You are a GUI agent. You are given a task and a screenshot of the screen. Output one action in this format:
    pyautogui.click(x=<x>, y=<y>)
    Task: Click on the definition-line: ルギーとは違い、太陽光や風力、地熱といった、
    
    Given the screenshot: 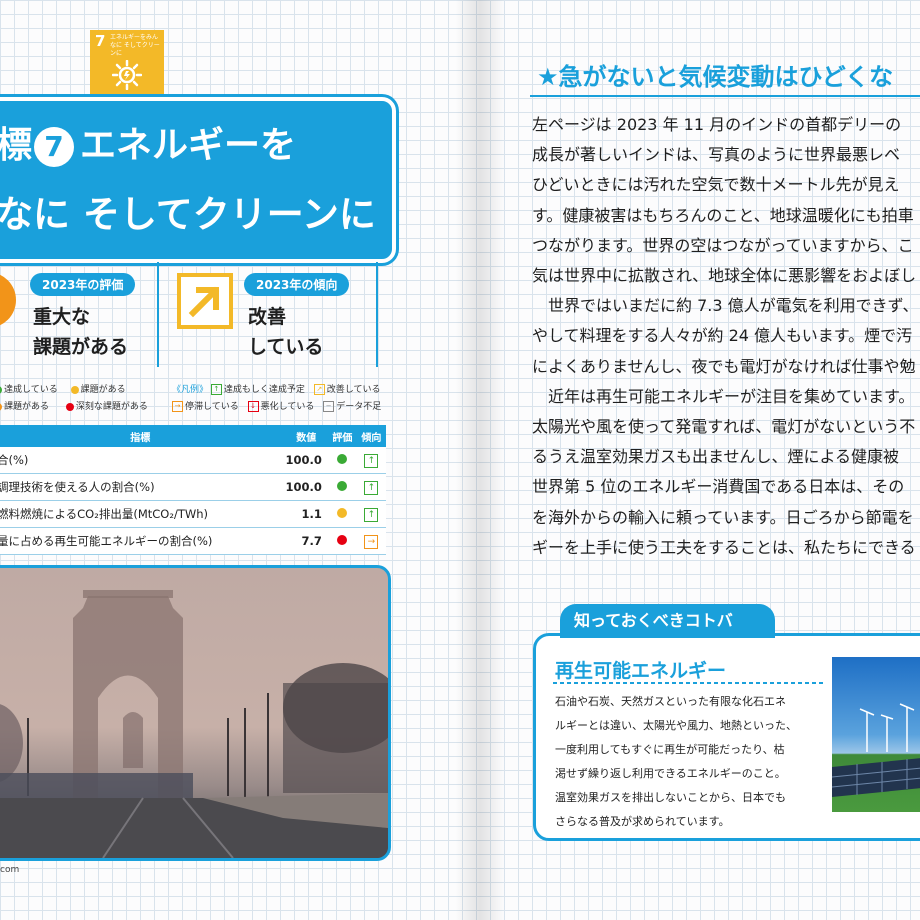 What is the action you would take?
    pyautogui.click(x=676, y=725)
    